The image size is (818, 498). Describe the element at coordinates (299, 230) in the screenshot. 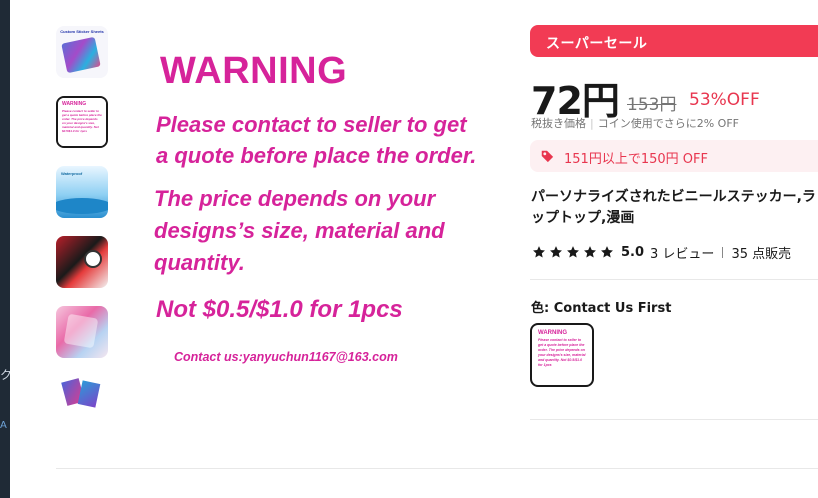

I see `main-image-line-4: designs’s size, material and` at that location.